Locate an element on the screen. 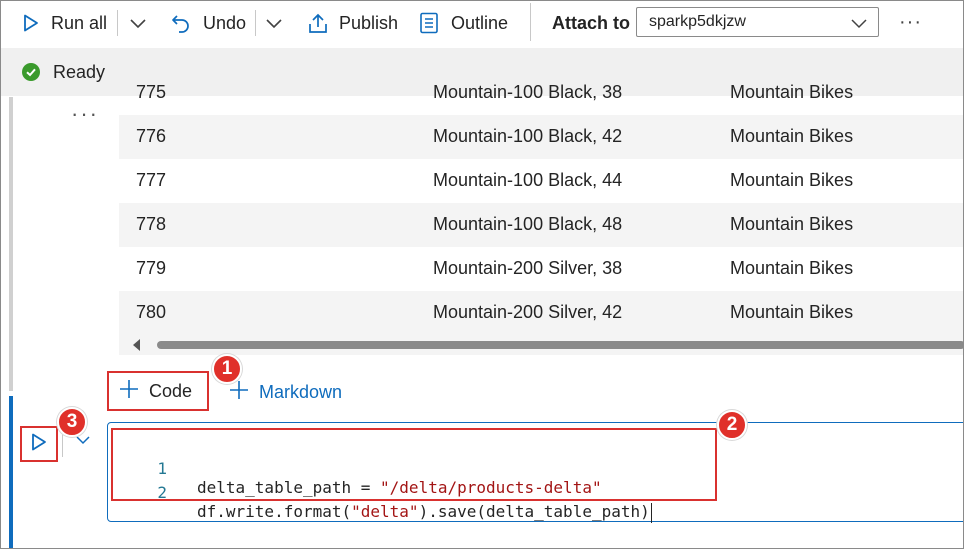  table-cell: Mountain-100 Black, 48 is located at coordinates (528, 224).